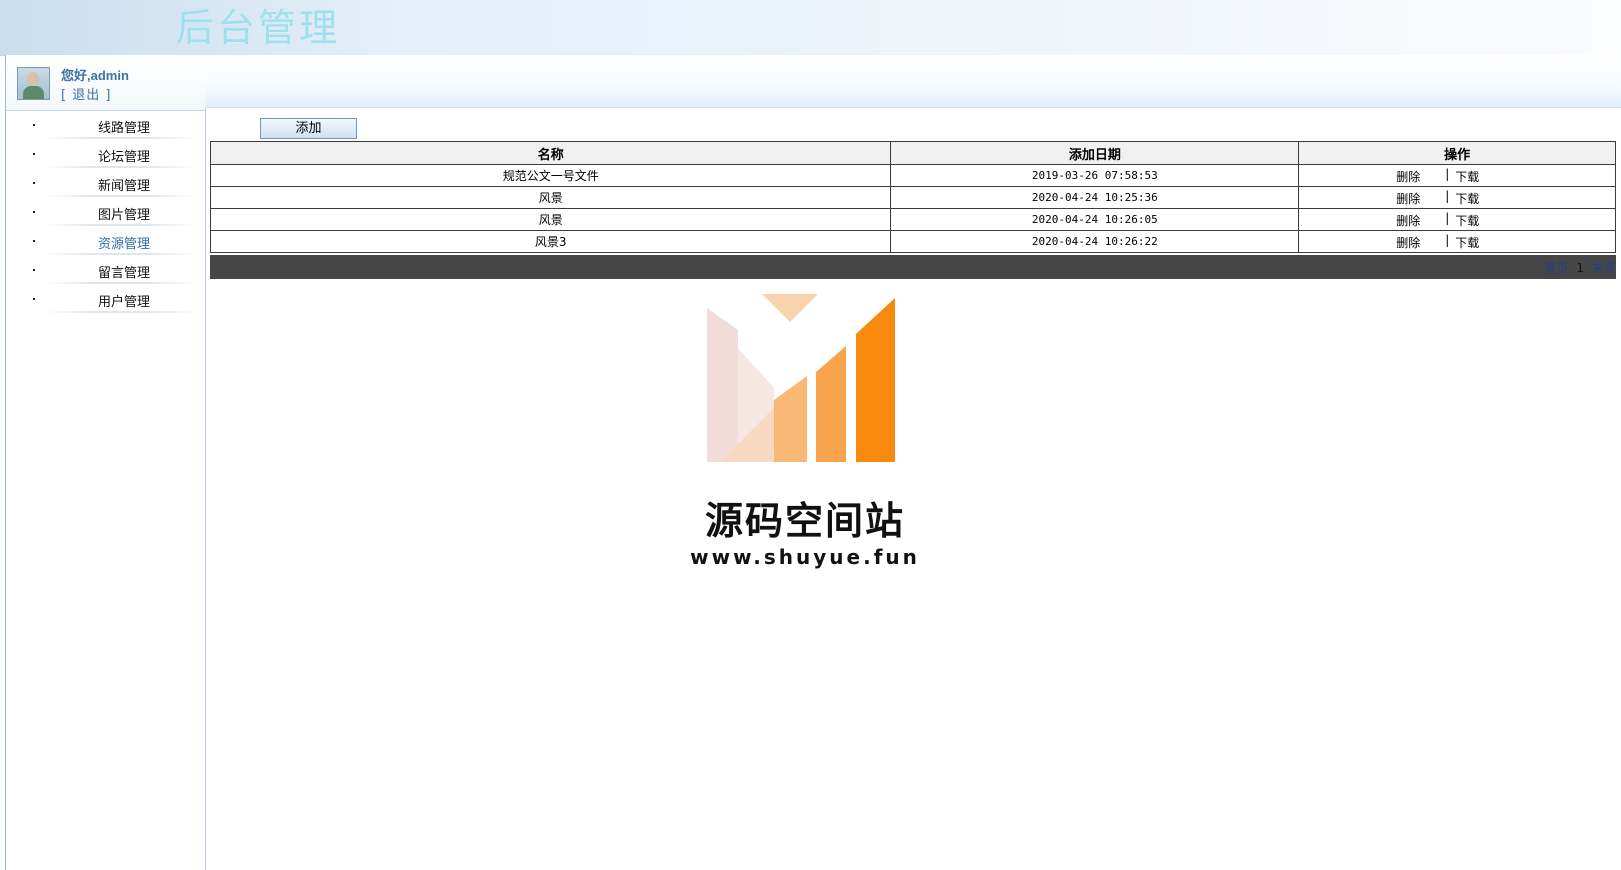 The height and width of the screenshot is (870, 1621). What do you see at coordinates (913, 267) in the screenshot?
I see `pagination-bar: 首页 1 末页` at bounding box center [913, 267].